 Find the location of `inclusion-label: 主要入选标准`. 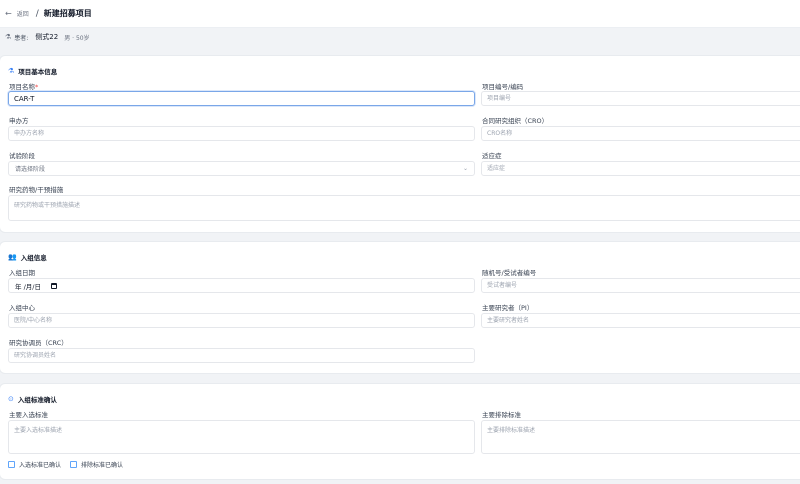

inclusion-label: 主要入选标准 is located at coordinates (28, 415).